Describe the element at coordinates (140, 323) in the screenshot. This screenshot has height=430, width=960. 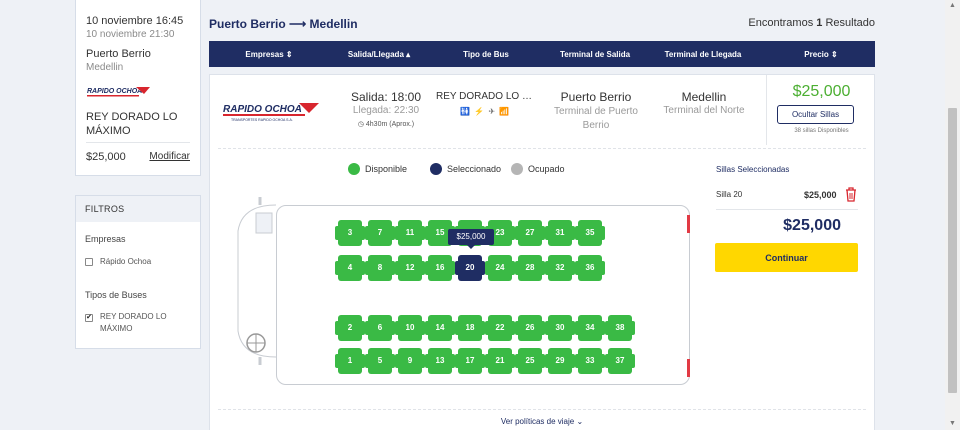
I see `bus-type-option-label: REY DORADO LO MÁXIMO` at that location.